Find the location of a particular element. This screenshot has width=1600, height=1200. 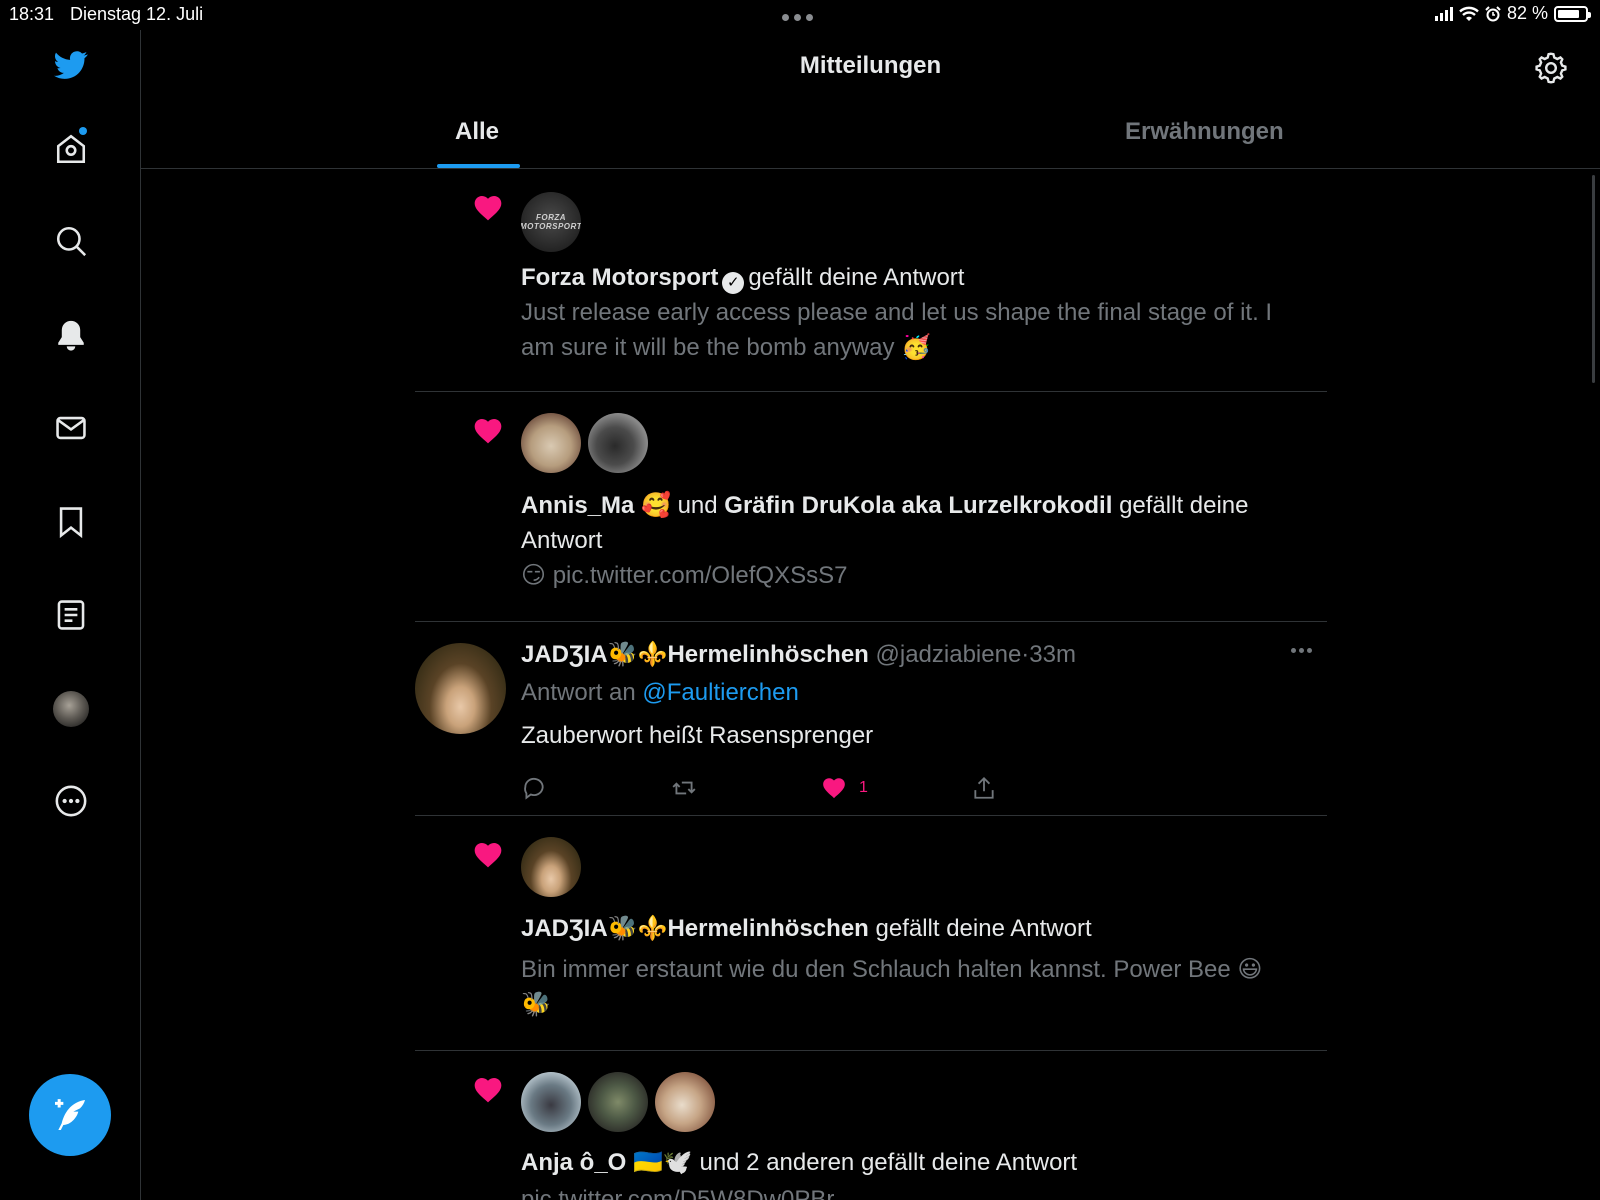

reply-icon is located at coordinates (534, 788).